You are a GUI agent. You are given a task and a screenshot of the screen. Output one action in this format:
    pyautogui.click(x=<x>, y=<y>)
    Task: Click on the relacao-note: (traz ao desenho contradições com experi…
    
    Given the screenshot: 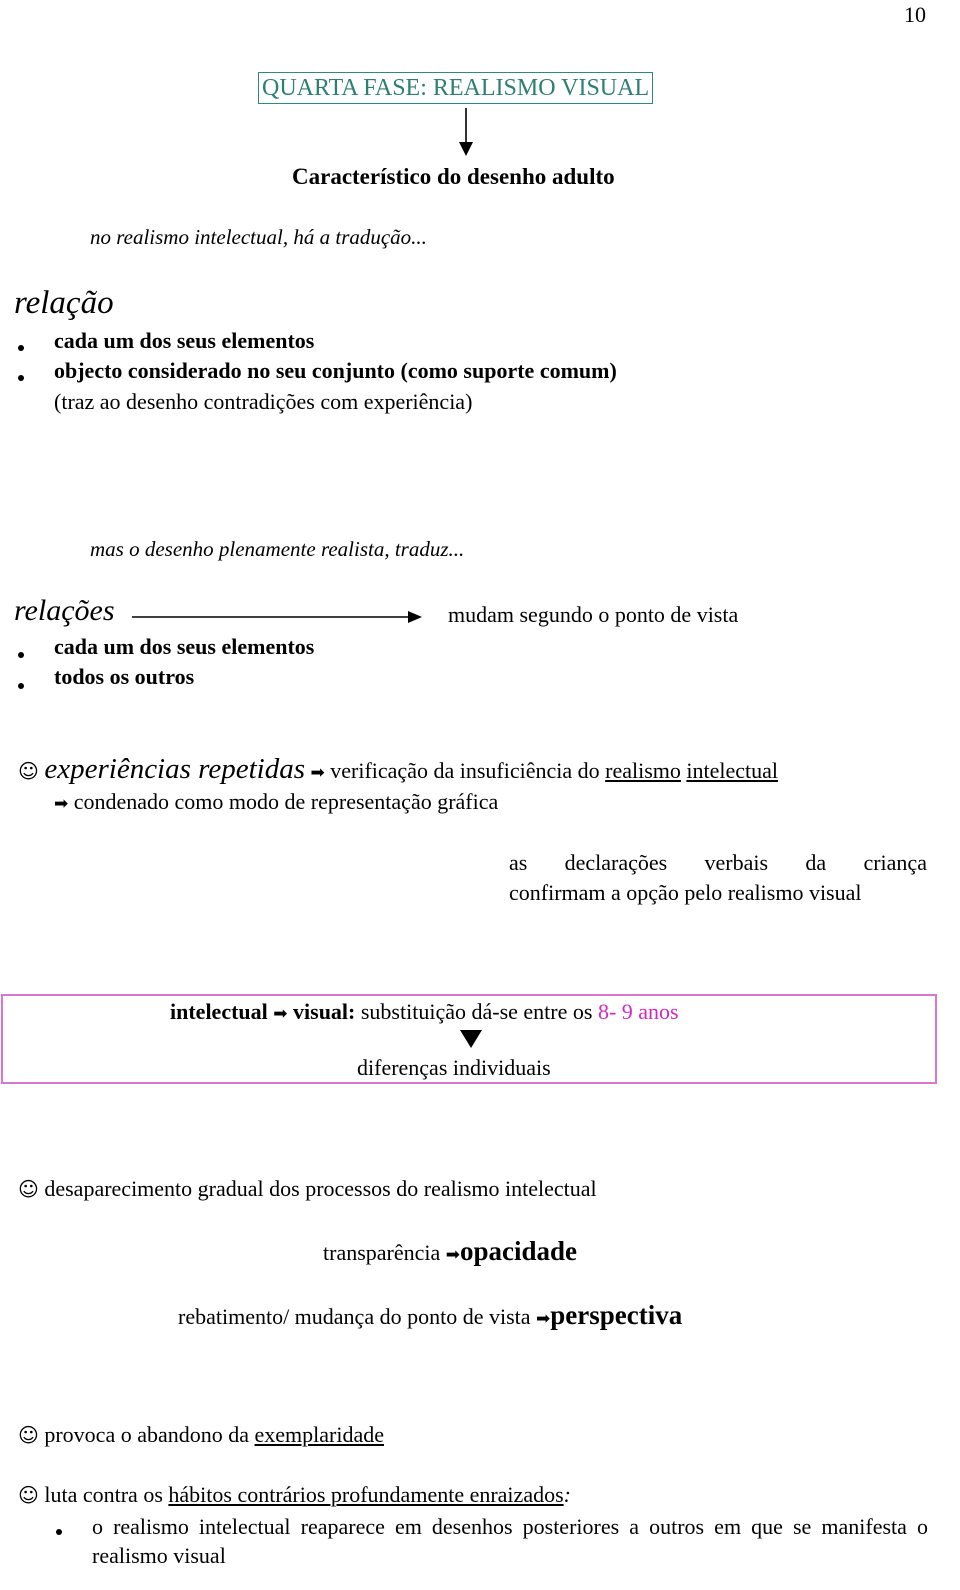 What is the action you would take?
    pyautogui.click(x=263, y=401)
    